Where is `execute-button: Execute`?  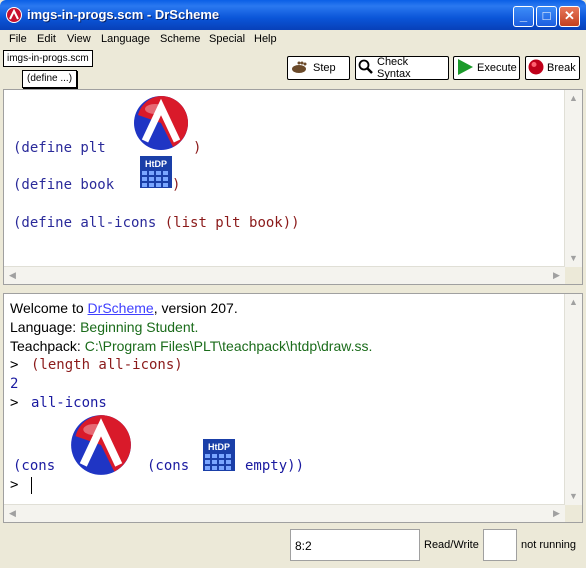
execute-button: Execute is located at coordinates (486, 68).